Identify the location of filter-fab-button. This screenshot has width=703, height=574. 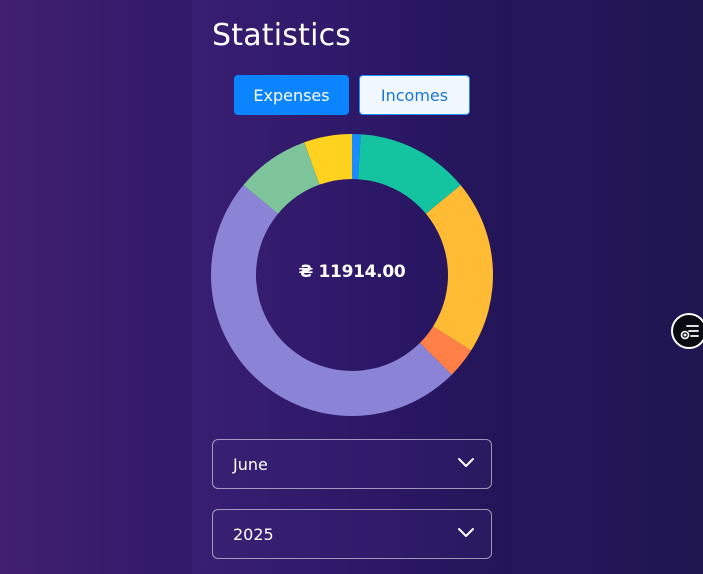
(687, 331).